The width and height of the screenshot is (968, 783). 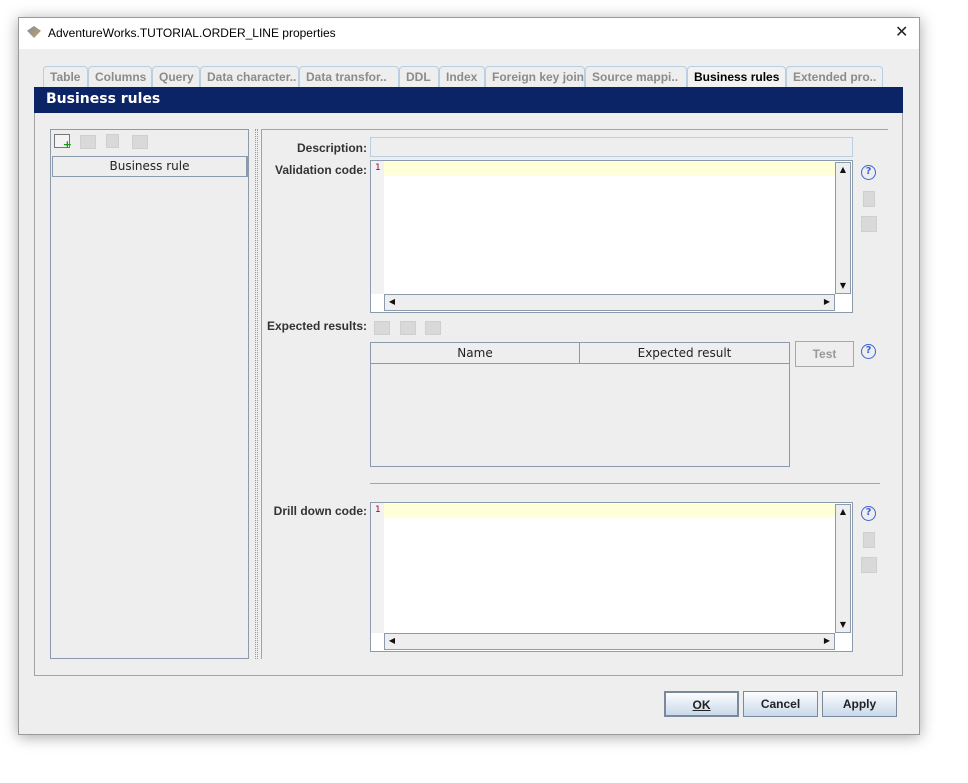 What do you see at coordinates (611, 147) in the screenshot?
I see `description-input` at bounding box center [611, 147].